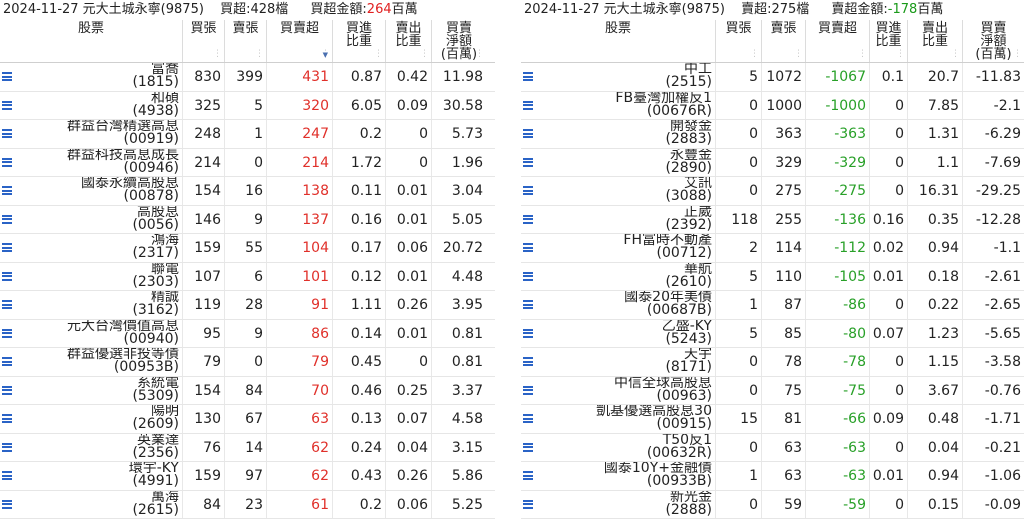  Describe the element at coordinates (91, 77) in the screenshot. I see `stock-cell: 富喬(1815)` at that location.